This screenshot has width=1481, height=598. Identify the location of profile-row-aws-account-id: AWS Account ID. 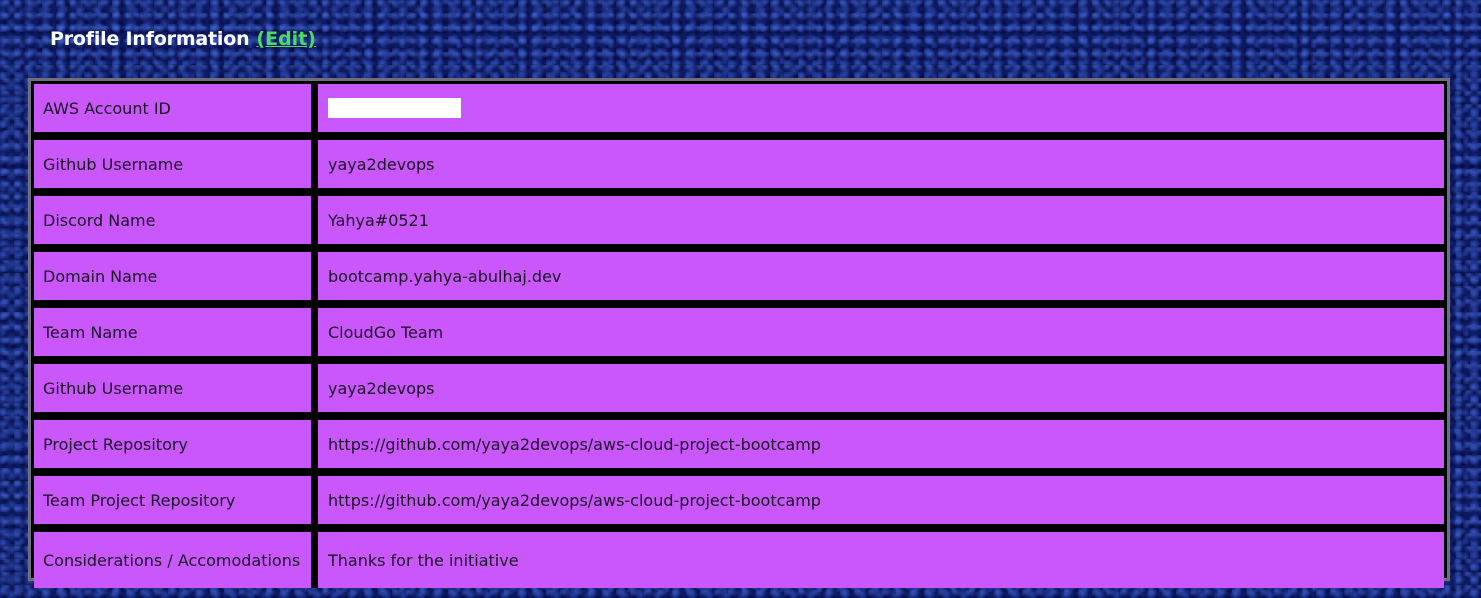
(739, 112).